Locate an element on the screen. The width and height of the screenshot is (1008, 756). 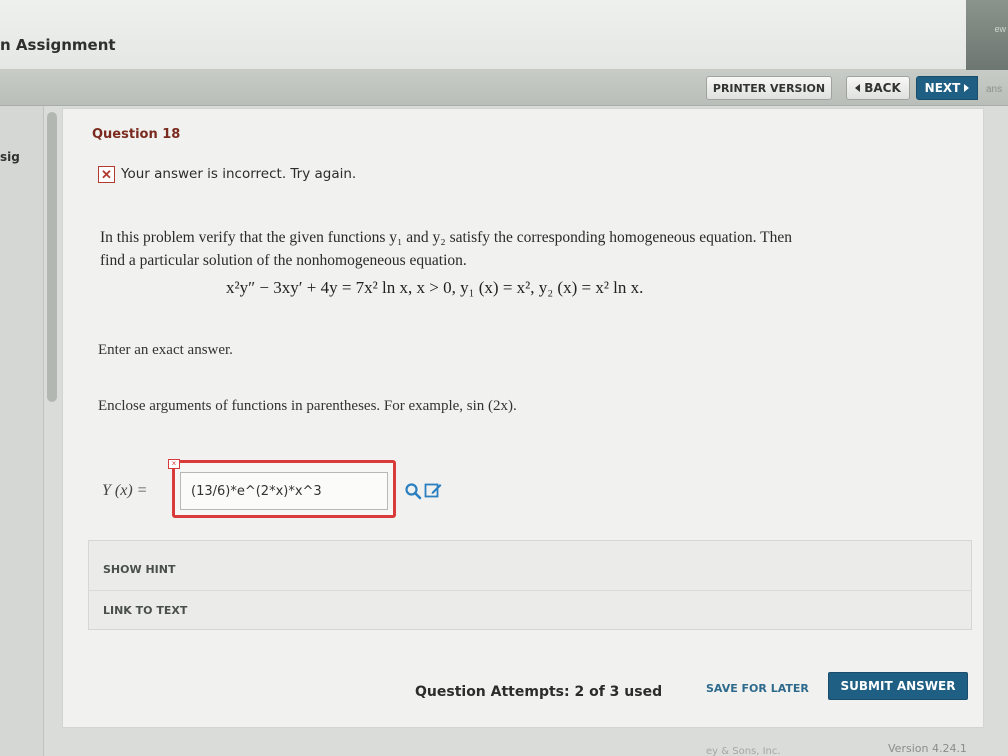
corner-panel: ew is located at coordinates (987, 35).